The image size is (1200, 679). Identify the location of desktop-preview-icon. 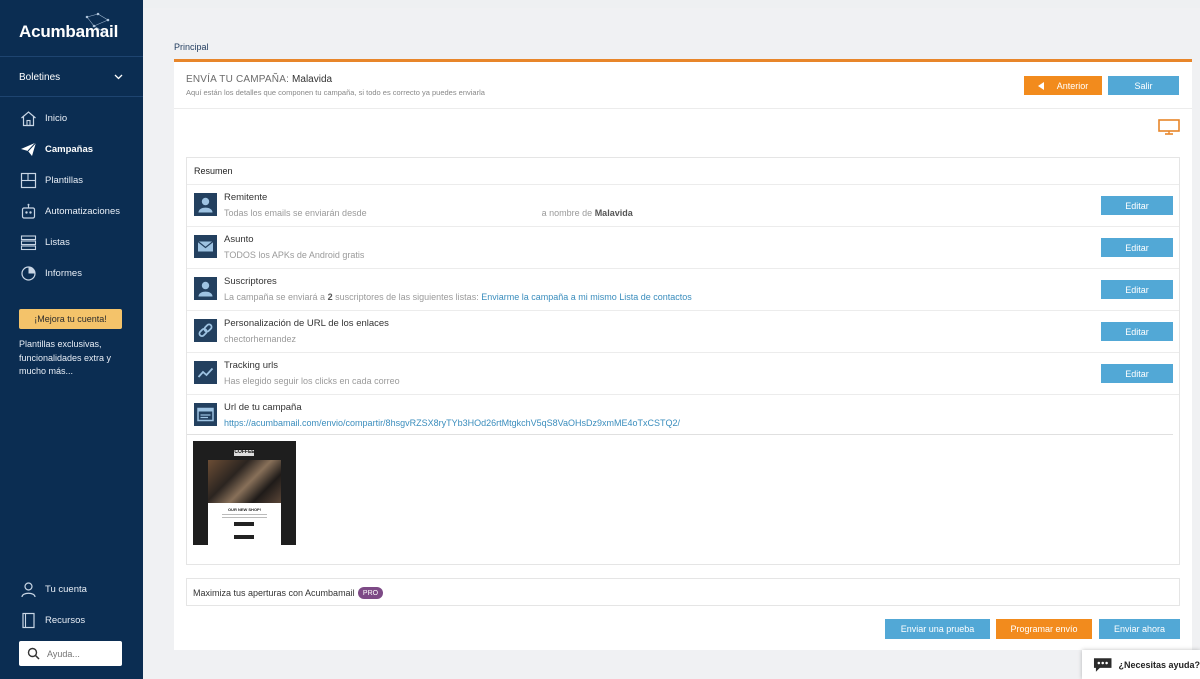
(1169, 127).